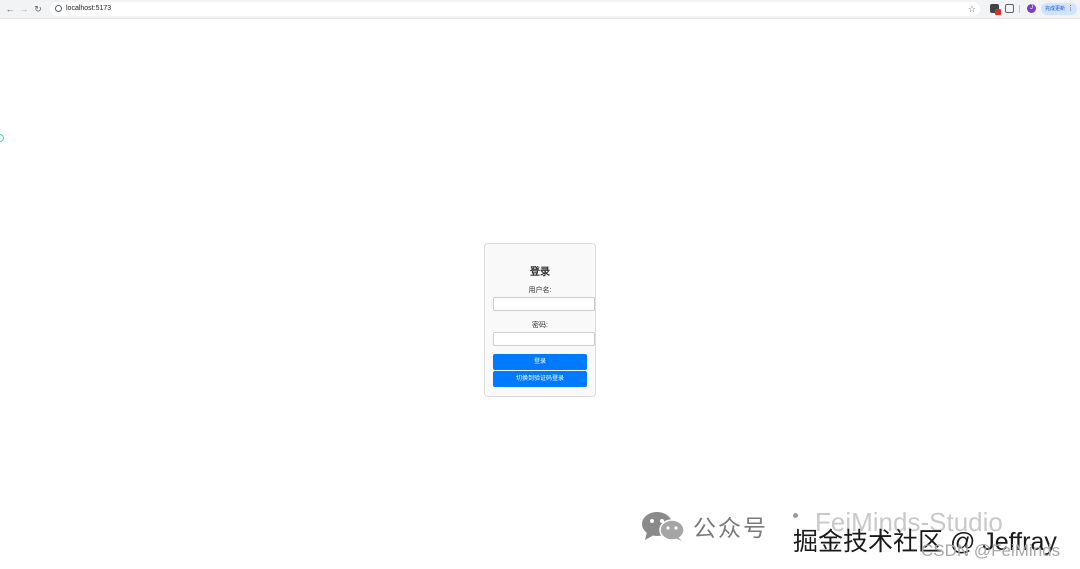  Describe the element at coordinates (991, 550) in the screenshot. I see `watermark-csdn: CSDN @FeiMinds` at that location.